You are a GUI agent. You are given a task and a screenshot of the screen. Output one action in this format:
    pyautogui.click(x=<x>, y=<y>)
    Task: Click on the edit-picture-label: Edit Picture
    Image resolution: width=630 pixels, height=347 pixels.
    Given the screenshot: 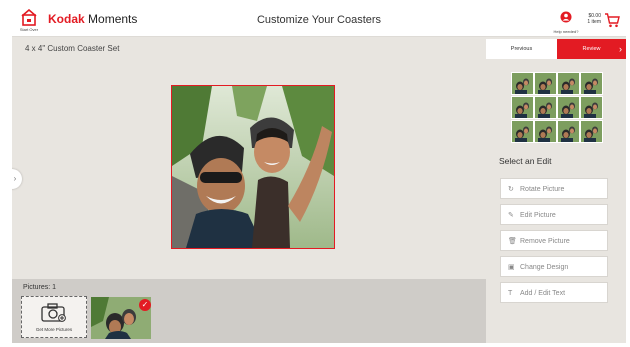 What is the action you would take?
    pyautogui.click(x=538, y=215)
    